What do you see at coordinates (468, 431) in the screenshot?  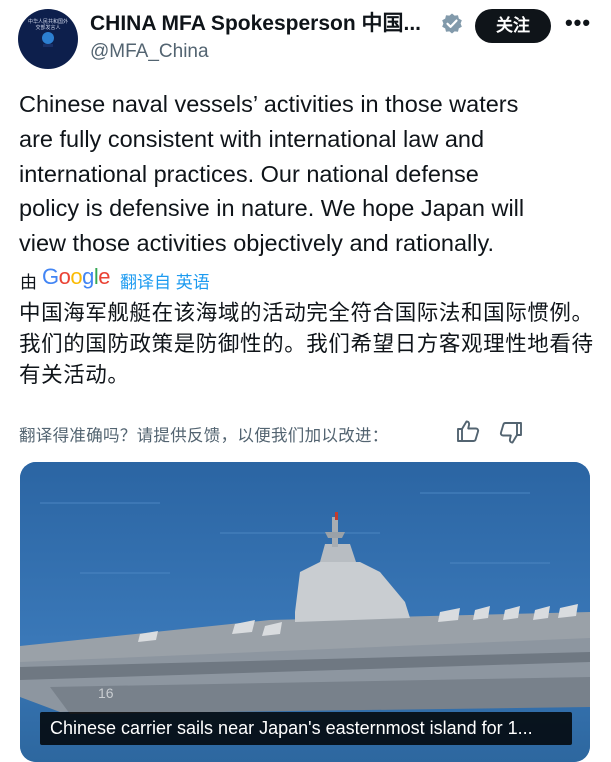 I see `thumbs-up-icon` at bounding box center [468, 431].